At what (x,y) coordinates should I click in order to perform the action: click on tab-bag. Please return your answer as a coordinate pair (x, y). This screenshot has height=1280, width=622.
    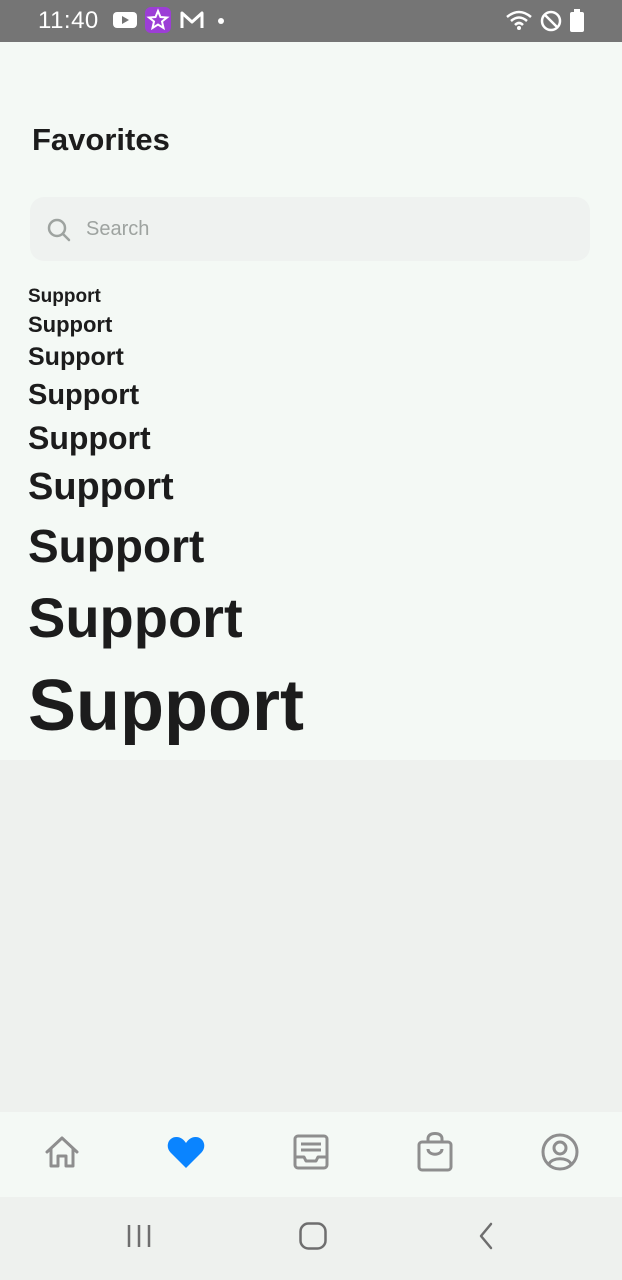
    Looking at the image, I should click on (435, 1154).